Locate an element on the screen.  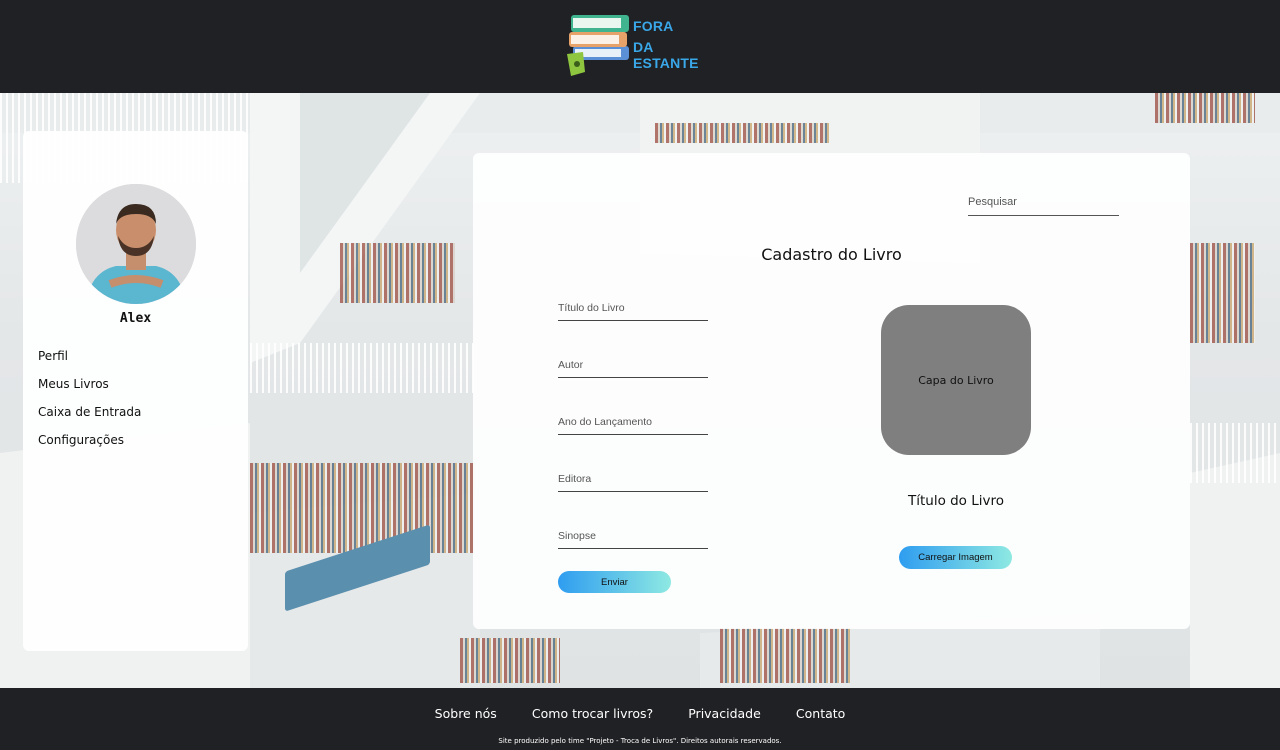
logo-line-1: FORA is located at coordinates (653, 26).